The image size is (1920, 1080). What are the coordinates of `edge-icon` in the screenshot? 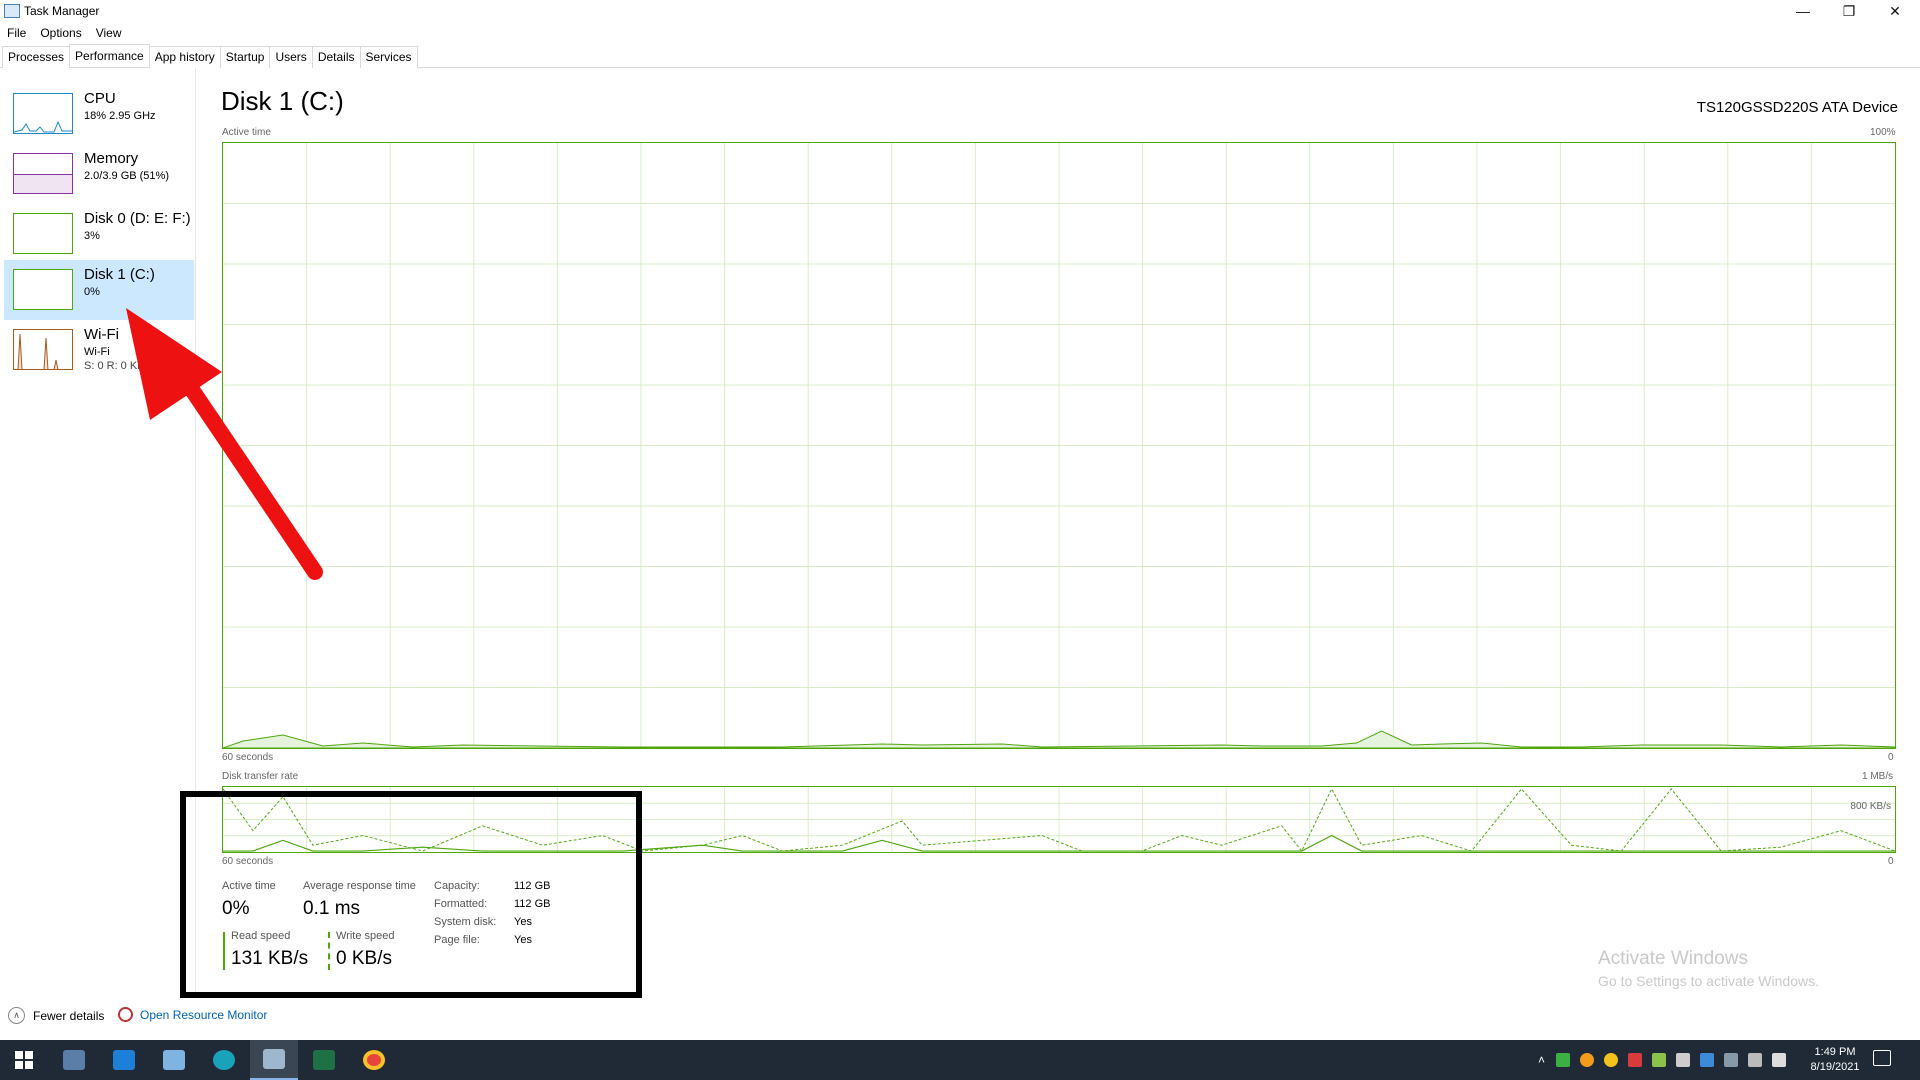 It's located at (224, 1060).